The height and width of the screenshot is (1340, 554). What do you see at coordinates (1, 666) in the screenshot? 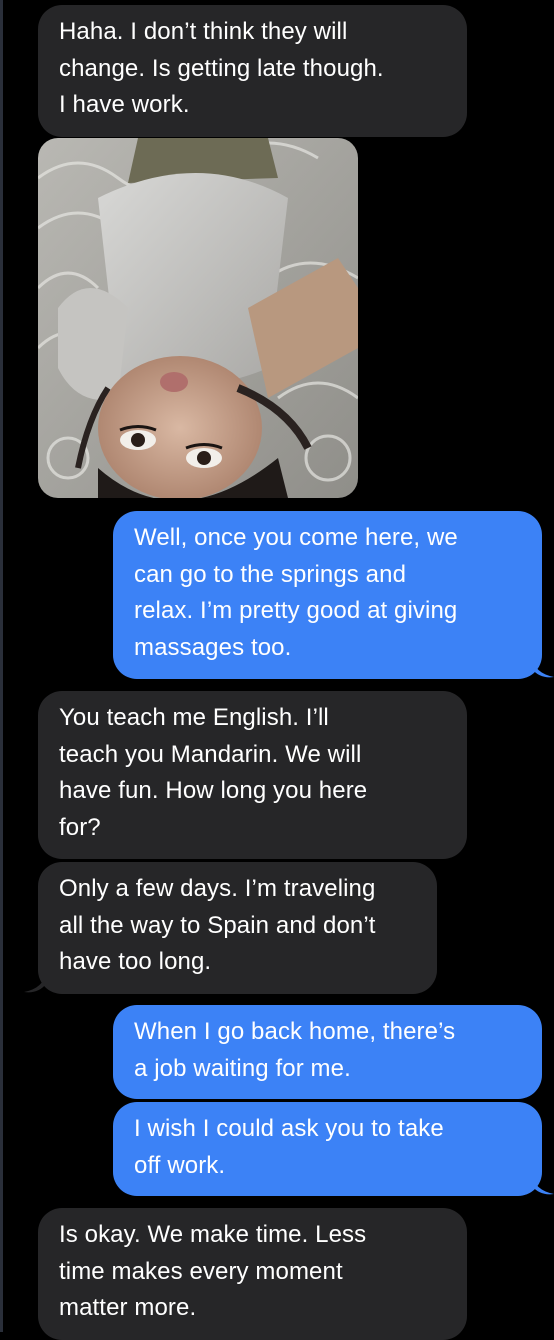
I see `window-edge` at bounding box center [1, 666].